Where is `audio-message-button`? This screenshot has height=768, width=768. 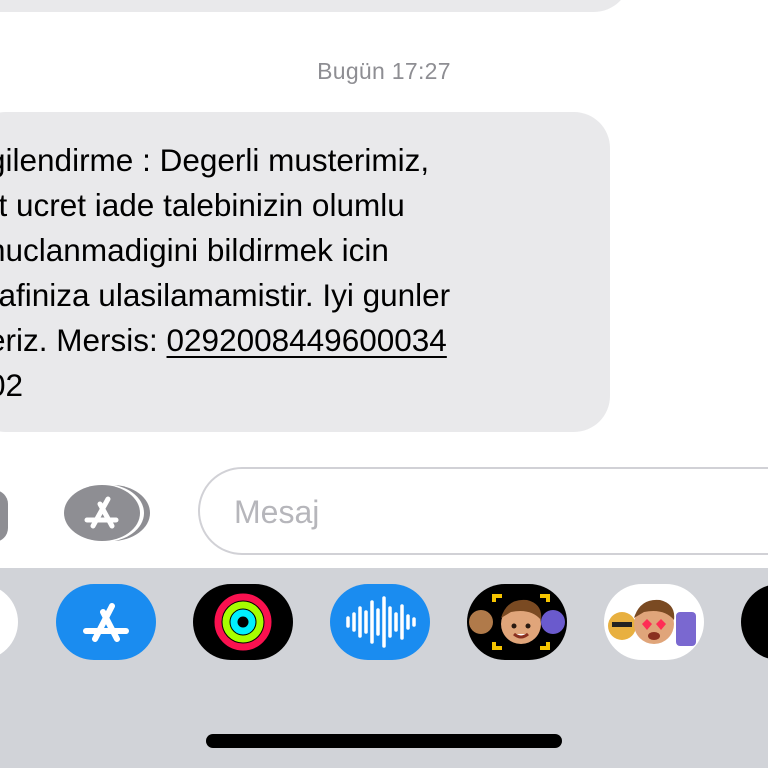
audio-message-button is located at coordinates (380, 622).